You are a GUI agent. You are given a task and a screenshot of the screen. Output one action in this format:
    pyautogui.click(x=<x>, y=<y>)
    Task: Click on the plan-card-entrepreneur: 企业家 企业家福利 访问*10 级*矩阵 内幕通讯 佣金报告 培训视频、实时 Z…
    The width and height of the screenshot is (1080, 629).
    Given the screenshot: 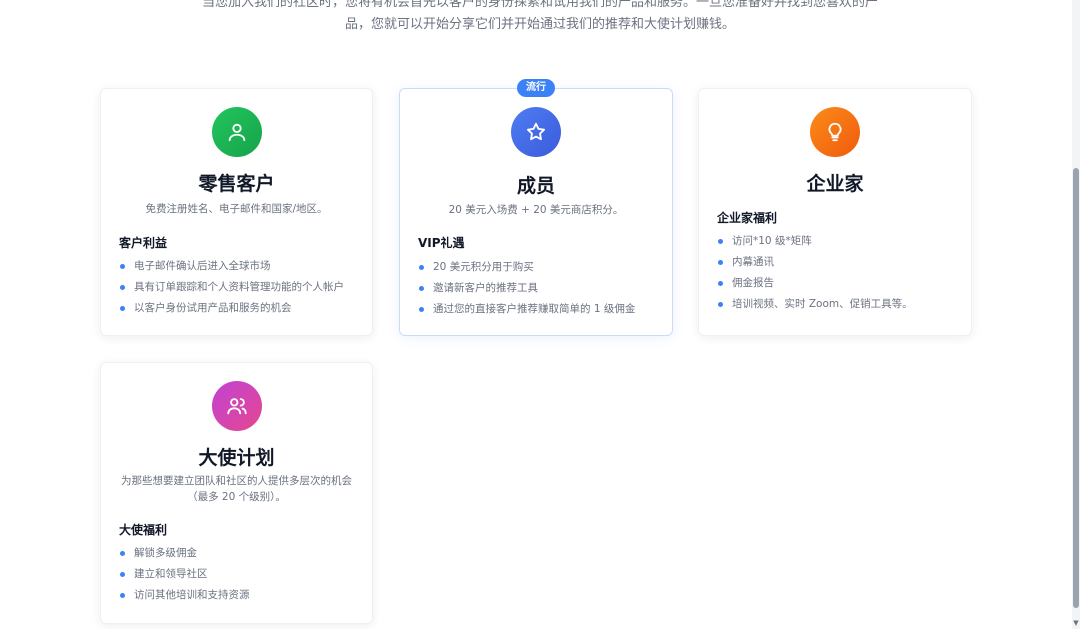 What is the action you would take?
    pyautogui.click(x=835, y=212)
    